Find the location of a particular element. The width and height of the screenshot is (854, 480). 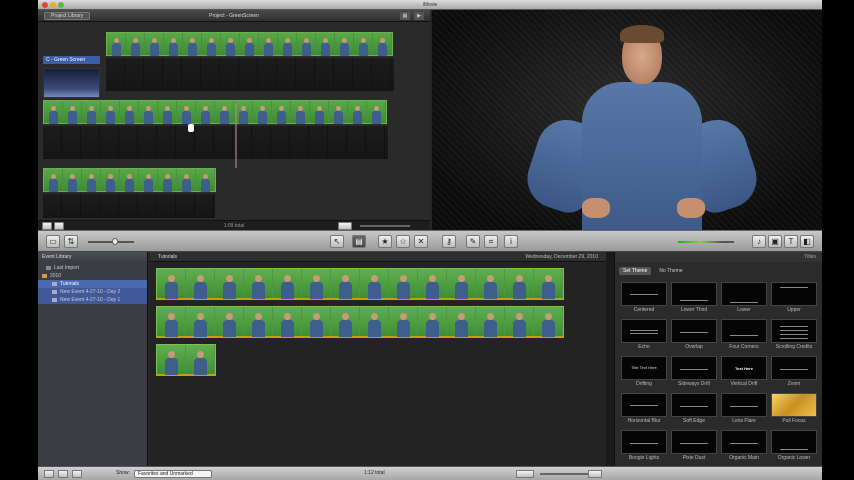

crop-icon: ⌗ is located at coordinates (491, 241).